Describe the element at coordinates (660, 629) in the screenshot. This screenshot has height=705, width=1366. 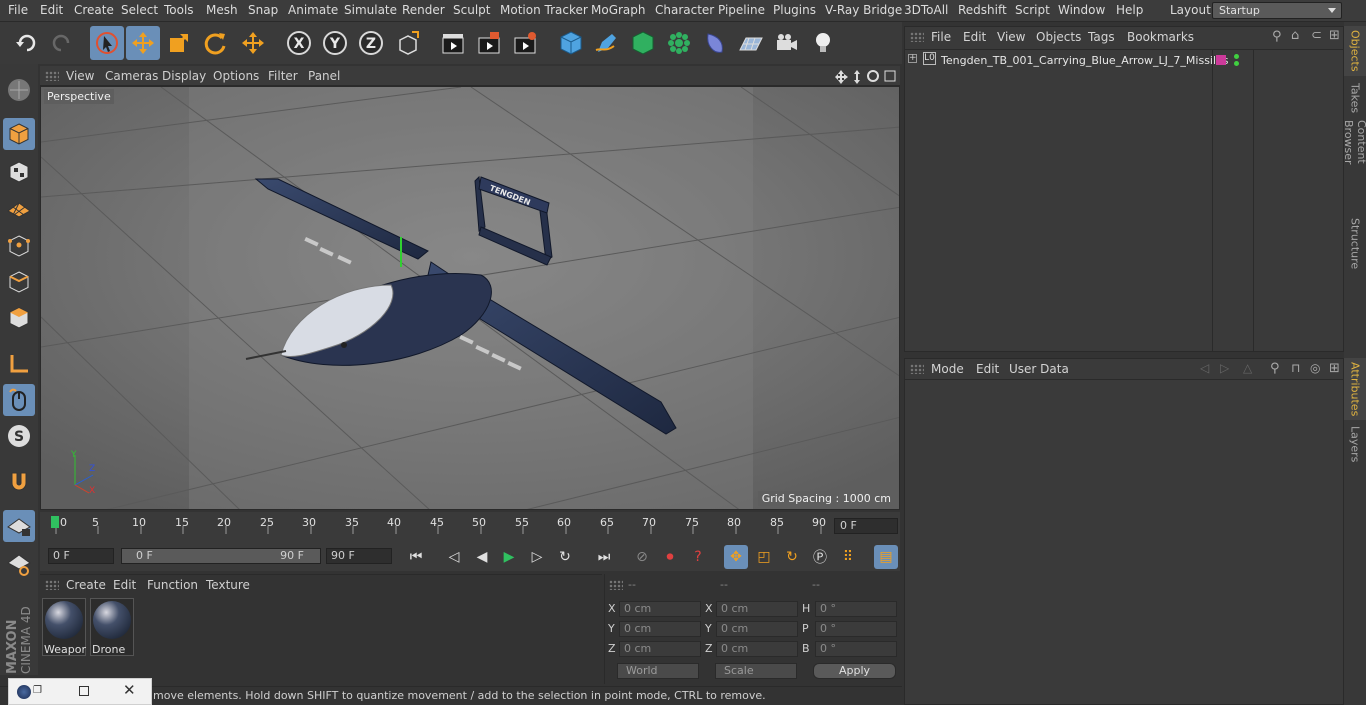
I see `position-y-field: 0 cm` at that location.